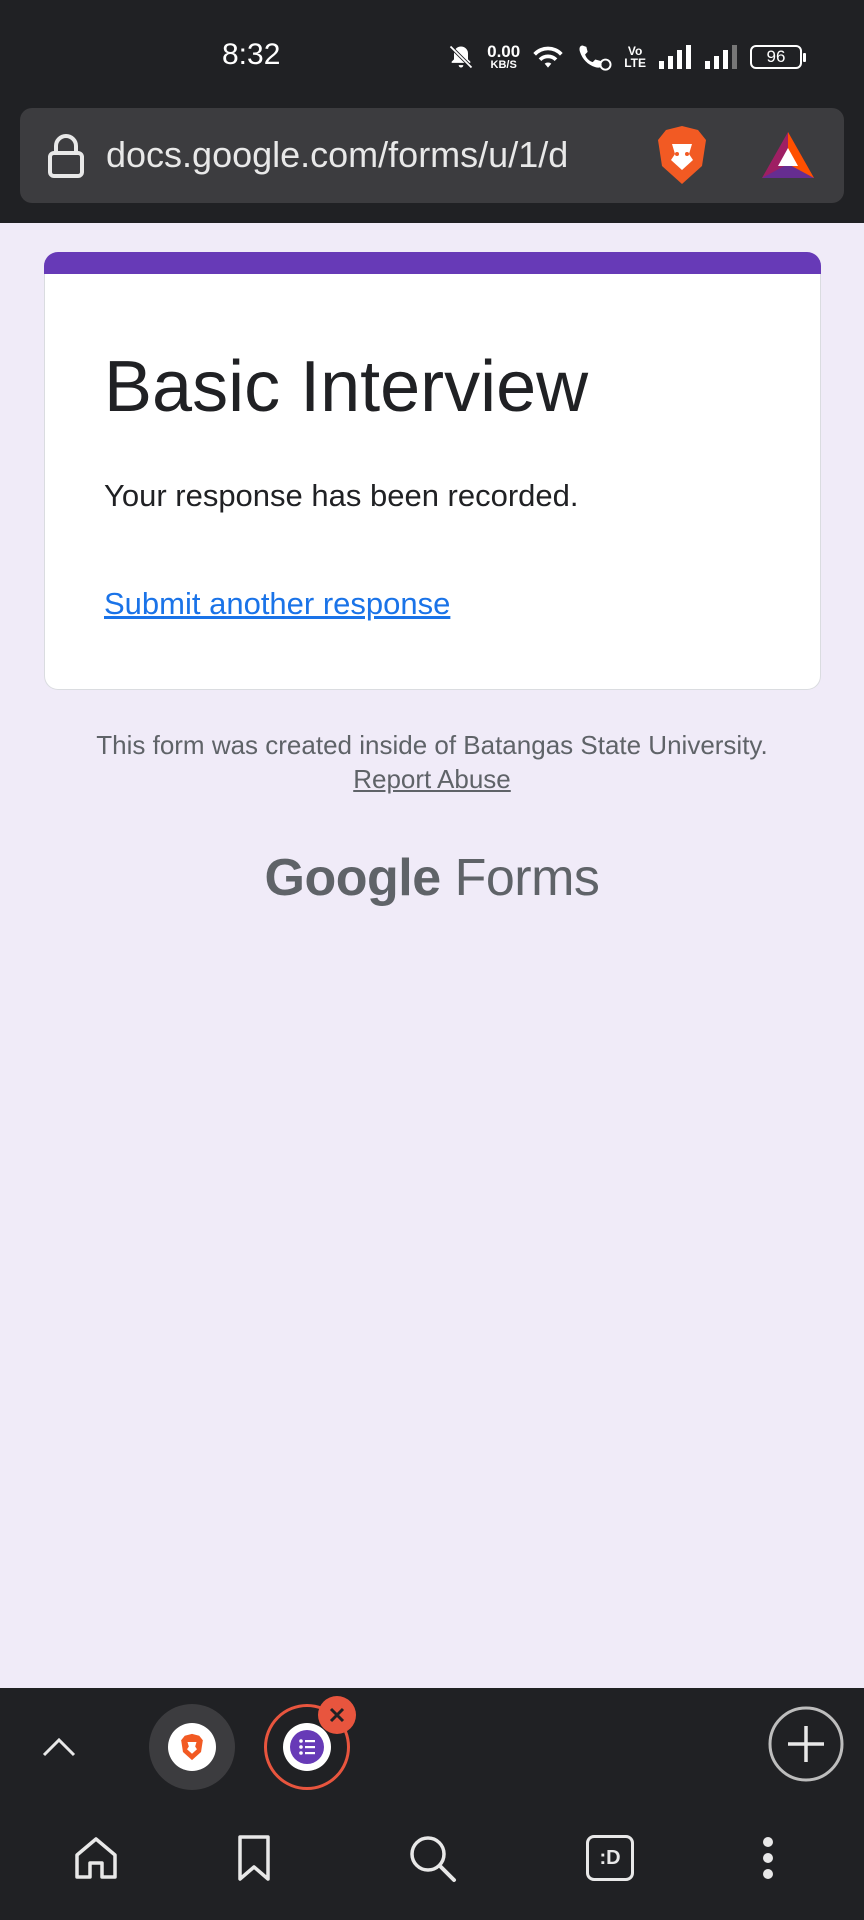 The image size is (864, 1920). What do you see at coordinates (504, 51) in the screenshot?
I see `network-speed-value: 0.00` at bounding box center [504, 51].